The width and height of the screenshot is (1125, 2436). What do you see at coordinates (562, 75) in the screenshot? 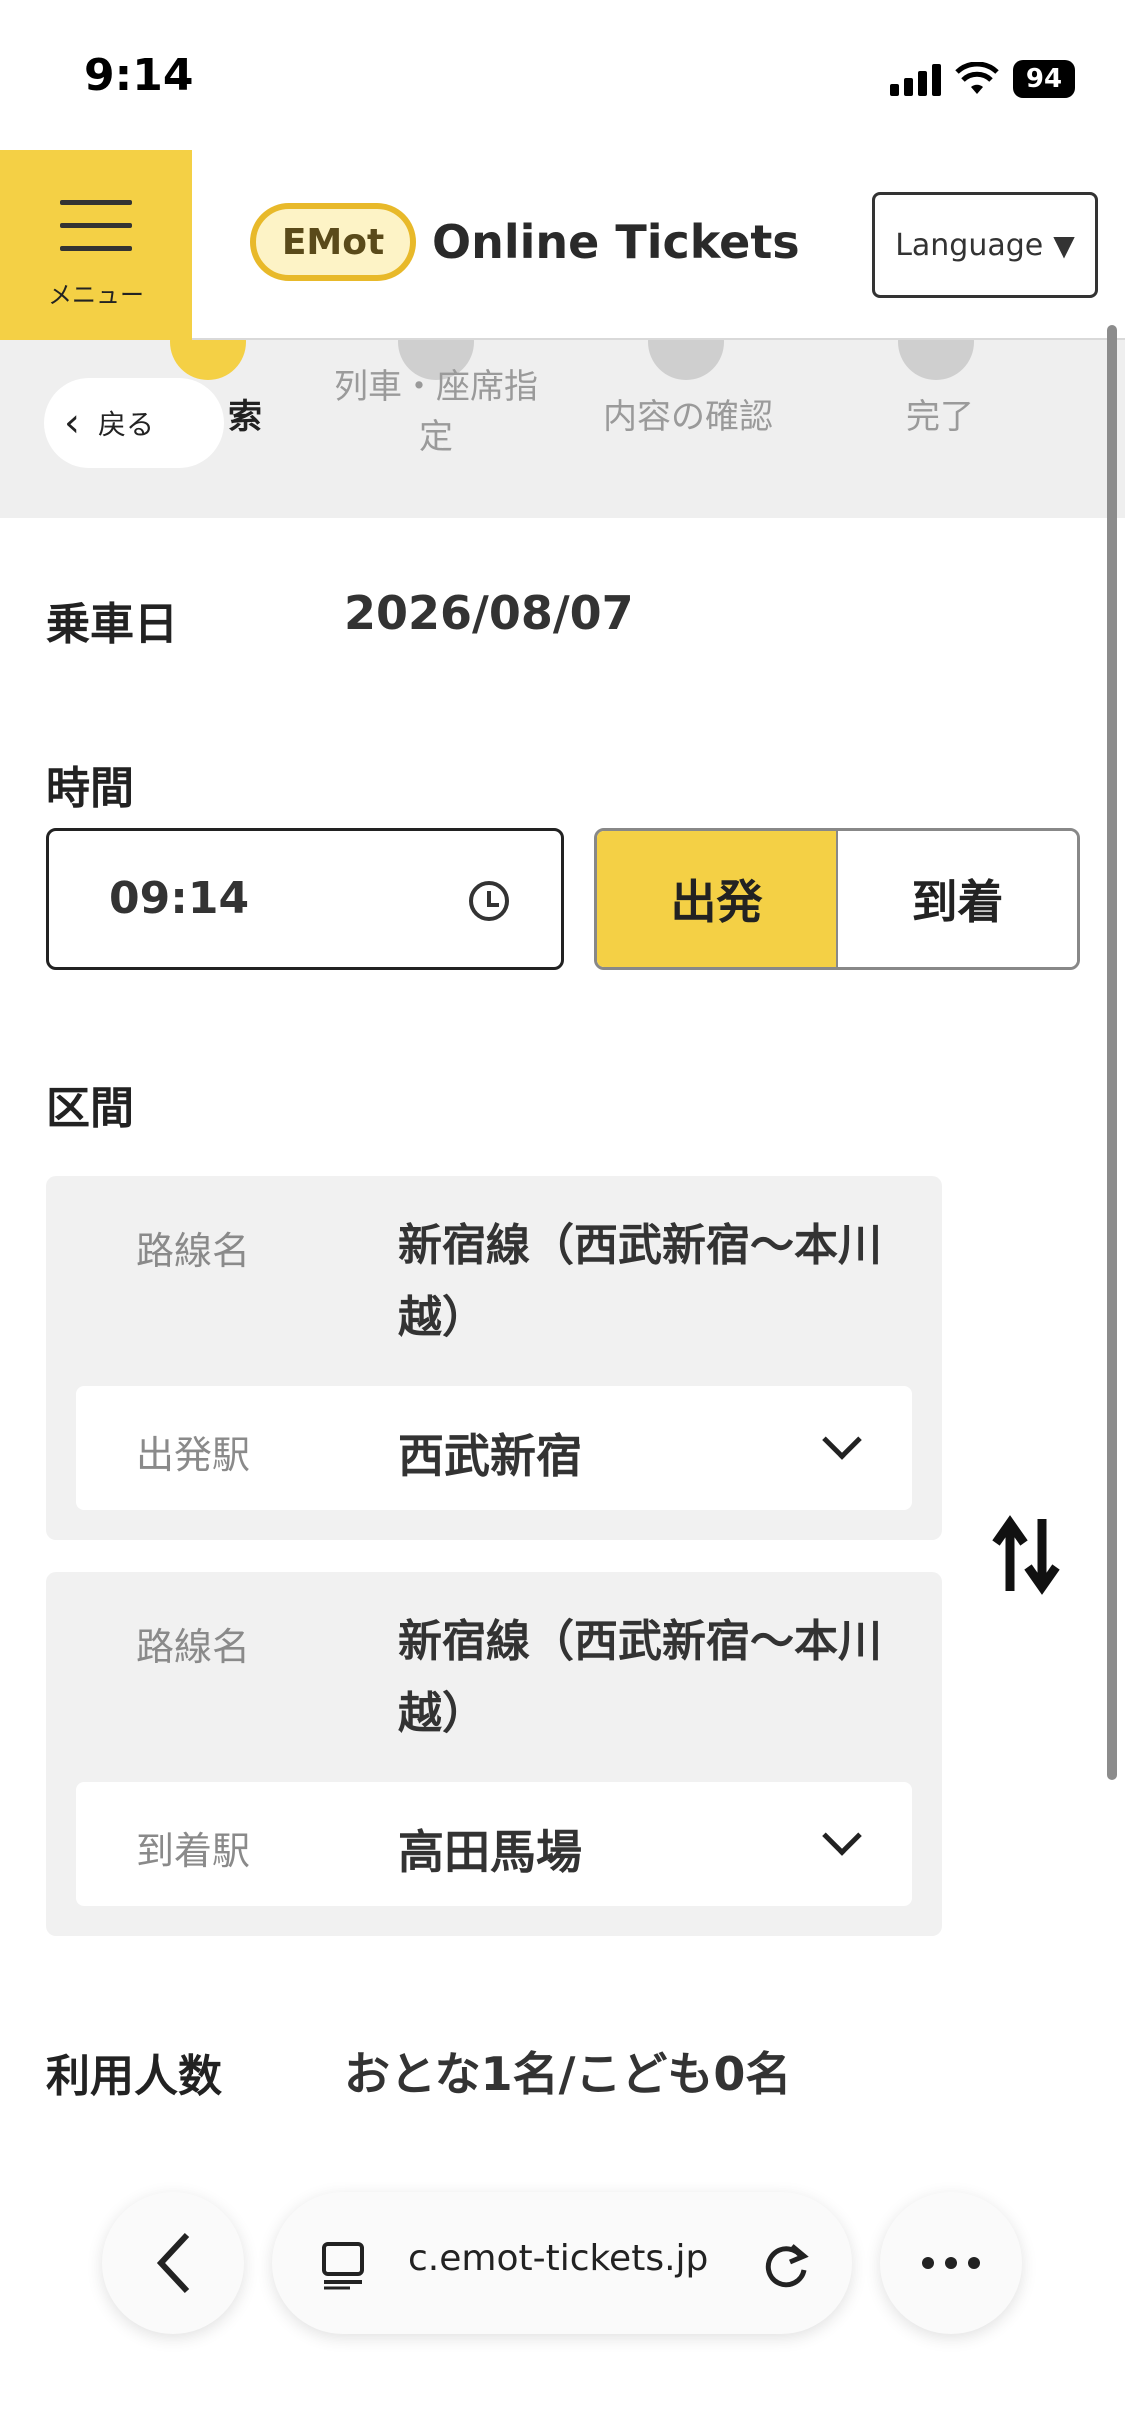
I see `status-bar: 9:14 94` at bounding box center [562, 75].